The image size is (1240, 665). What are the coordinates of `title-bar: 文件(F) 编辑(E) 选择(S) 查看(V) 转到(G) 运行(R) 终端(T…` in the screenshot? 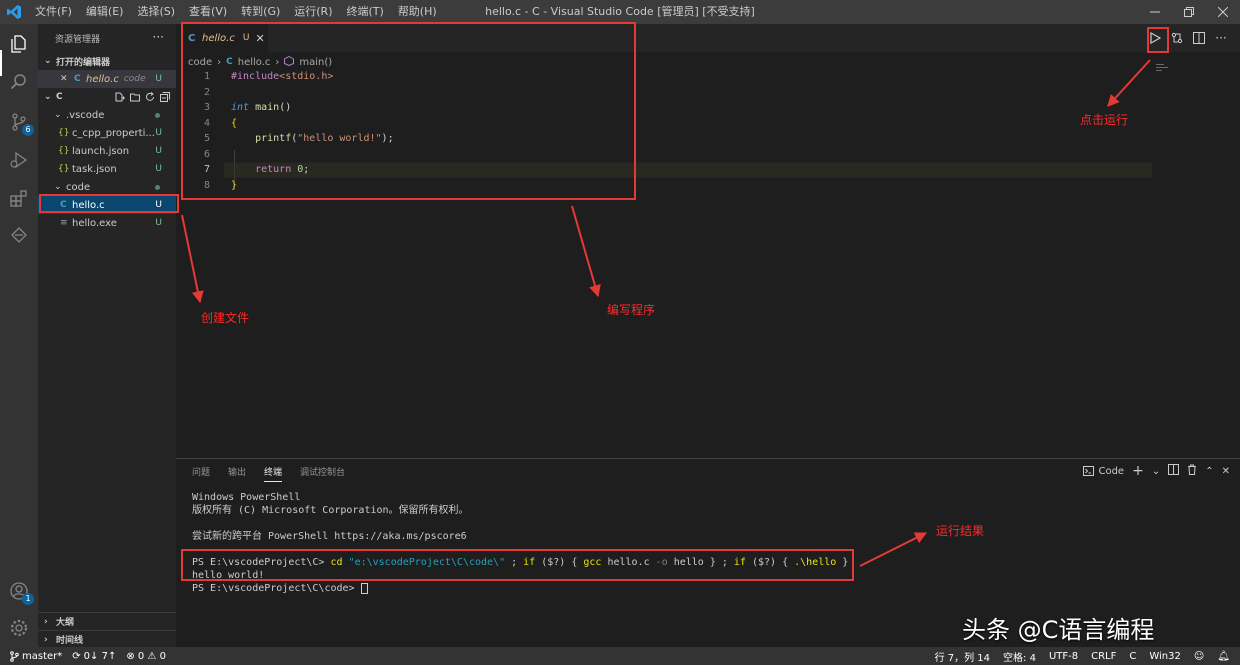 It's located at (620, 12).